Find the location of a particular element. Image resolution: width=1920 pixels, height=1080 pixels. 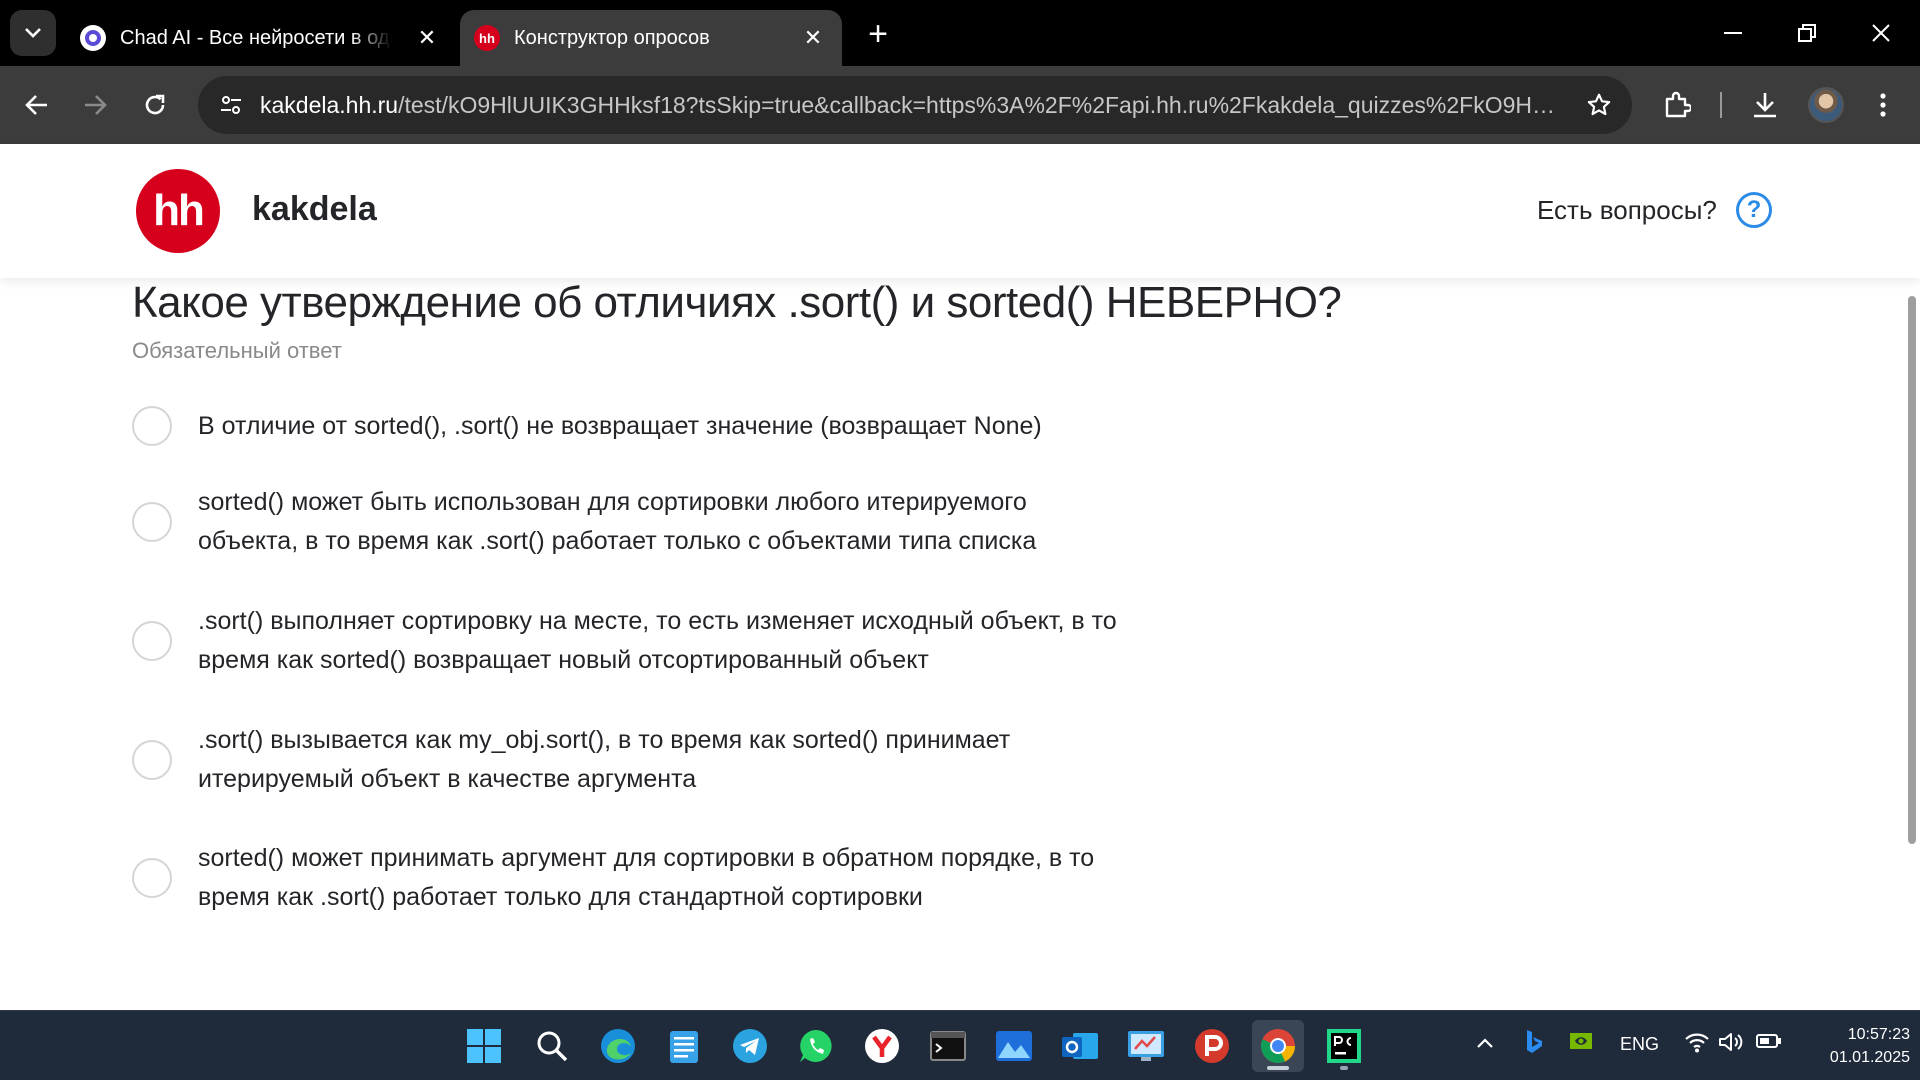

tune-icon is located at coordinates (231, 105).